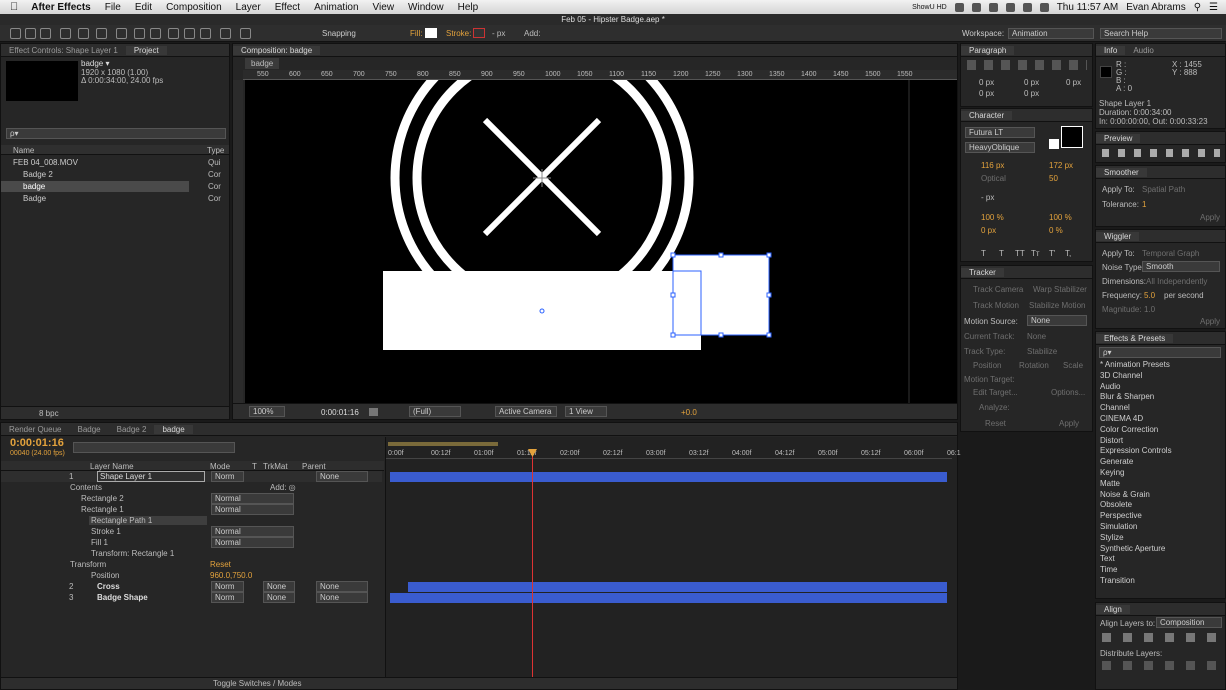 The height and width of the screenshot is (690, 1226). I want to click on horizontal-scale: 100 %, so click(1060, 217).